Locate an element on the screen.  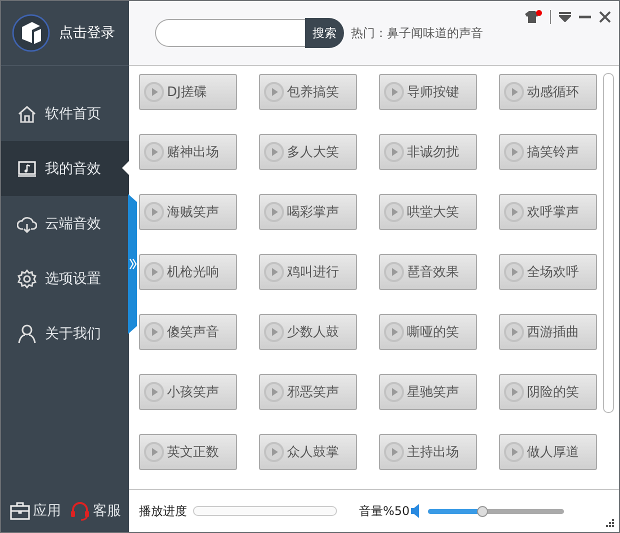
sound-button: 英文正数 is located at coordinates (188, 452).